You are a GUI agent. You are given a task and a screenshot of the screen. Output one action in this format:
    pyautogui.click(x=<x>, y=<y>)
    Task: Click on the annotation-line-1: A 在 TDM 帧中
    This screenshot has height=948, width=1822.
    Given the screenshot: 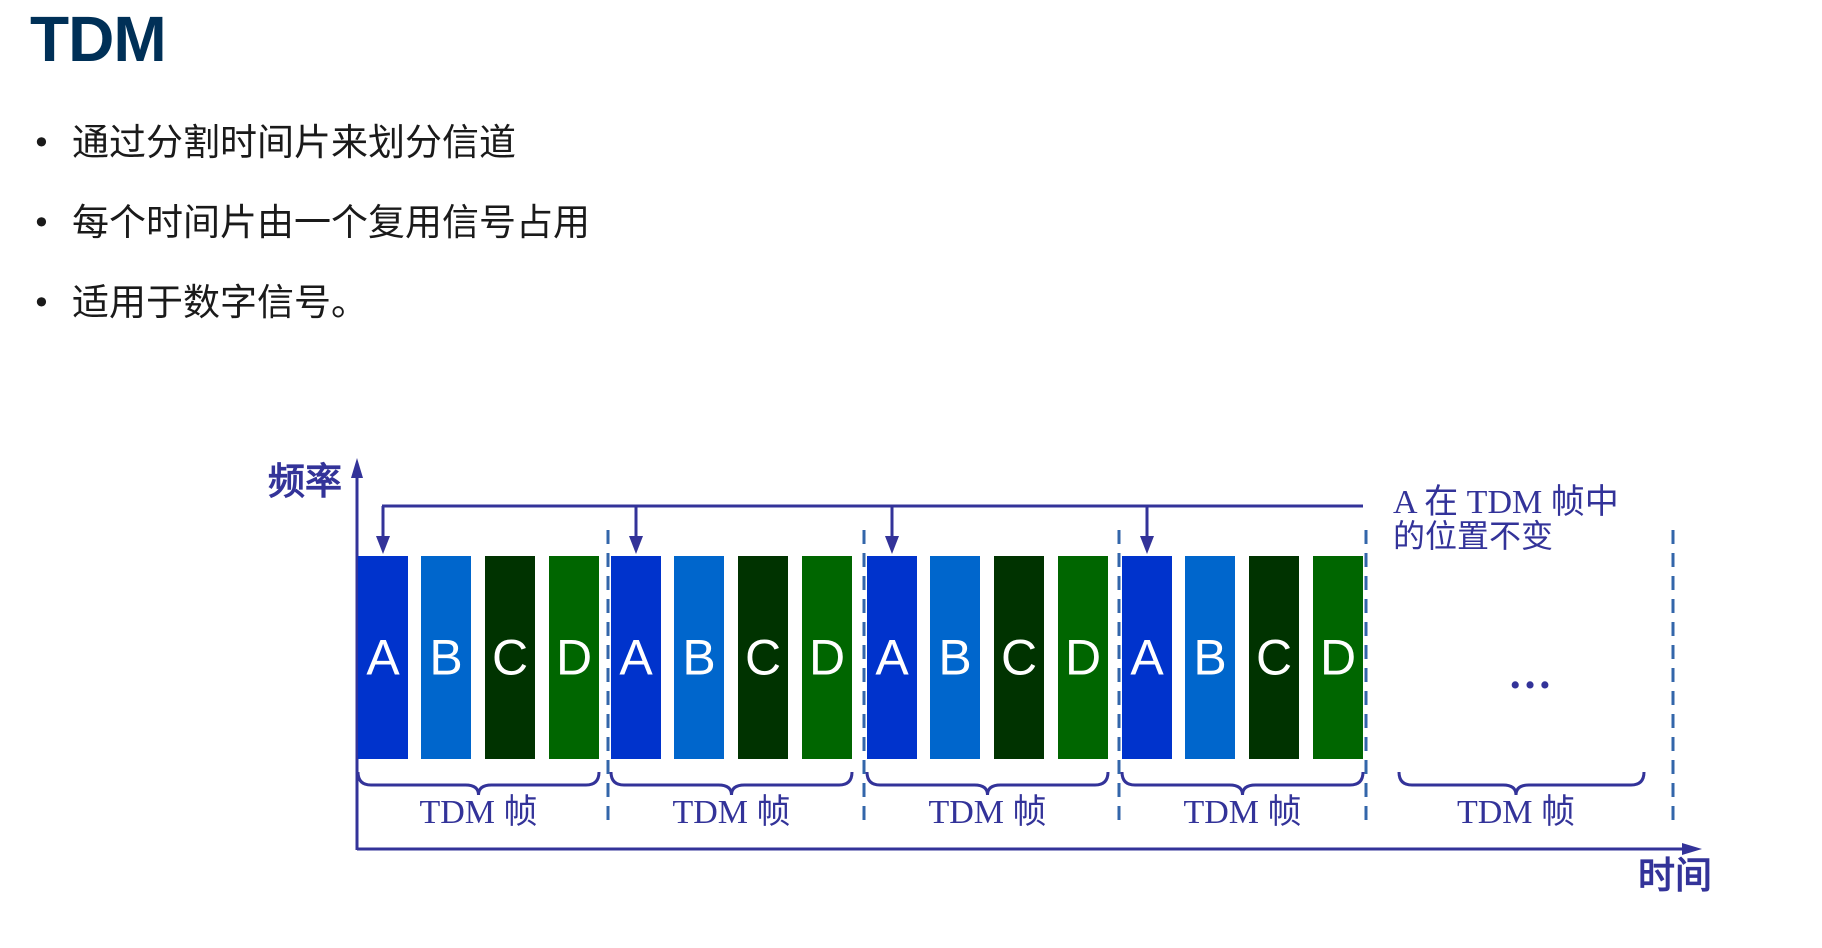 What is the action you would take?
    pyautogui.click(x=1506, y=502)
    